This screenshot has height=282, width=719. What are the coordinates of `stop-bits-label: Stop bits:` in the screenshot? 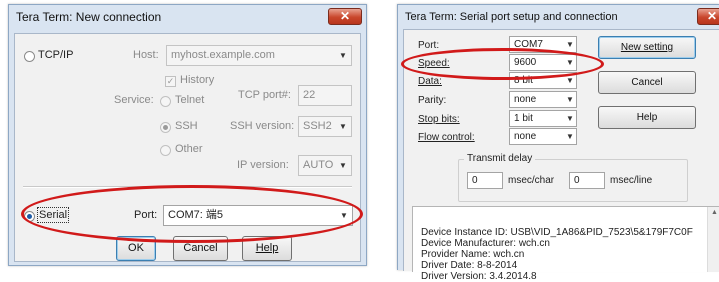 It's located at (439, 119).